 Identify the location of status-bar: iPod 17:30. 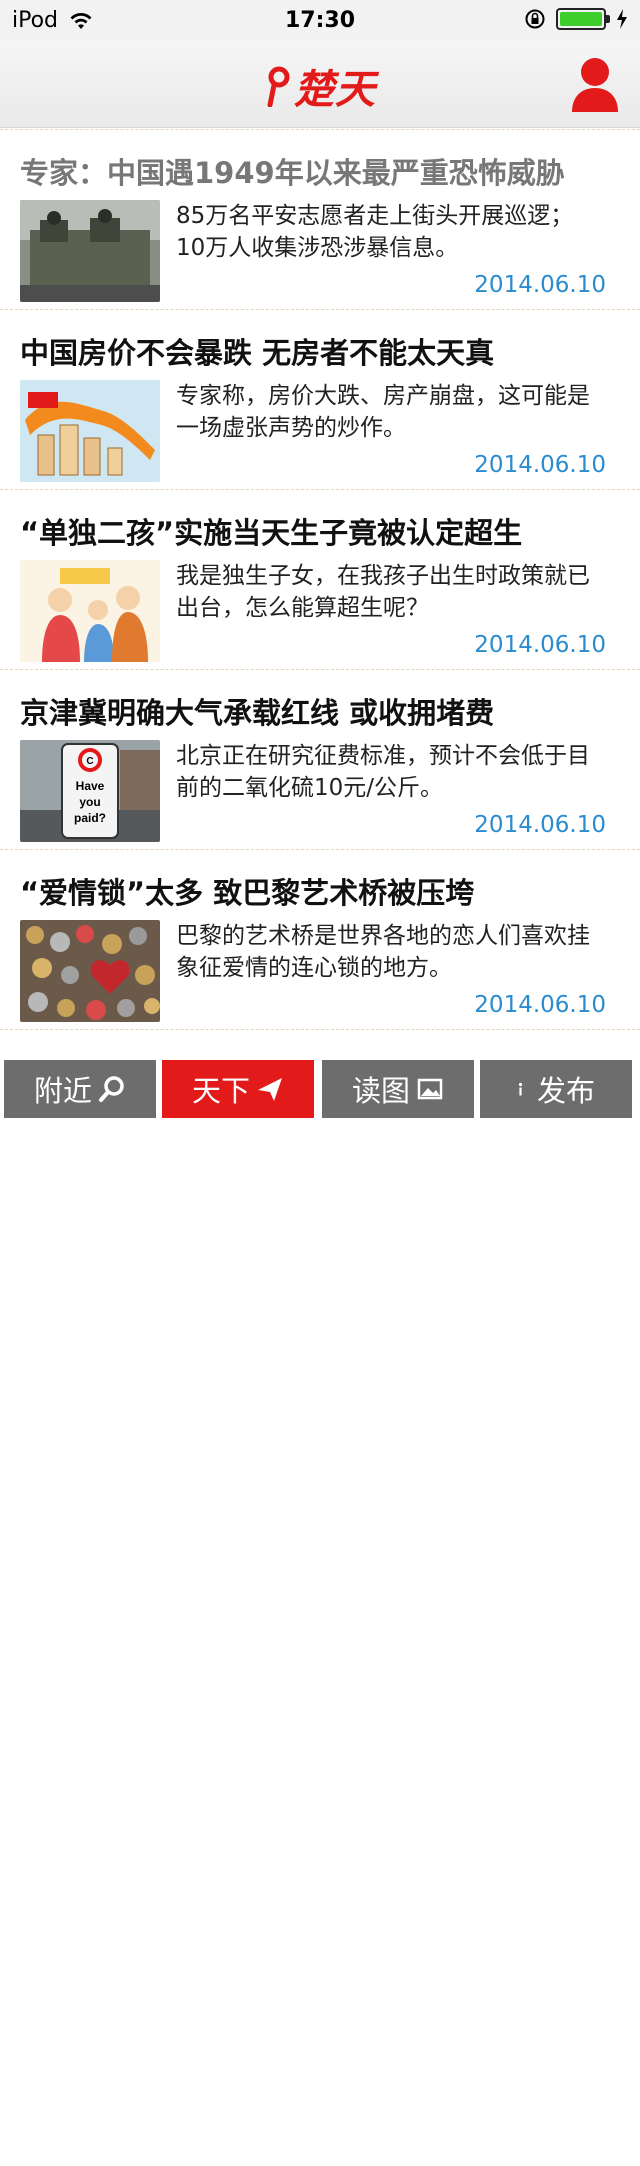
(320, 20).